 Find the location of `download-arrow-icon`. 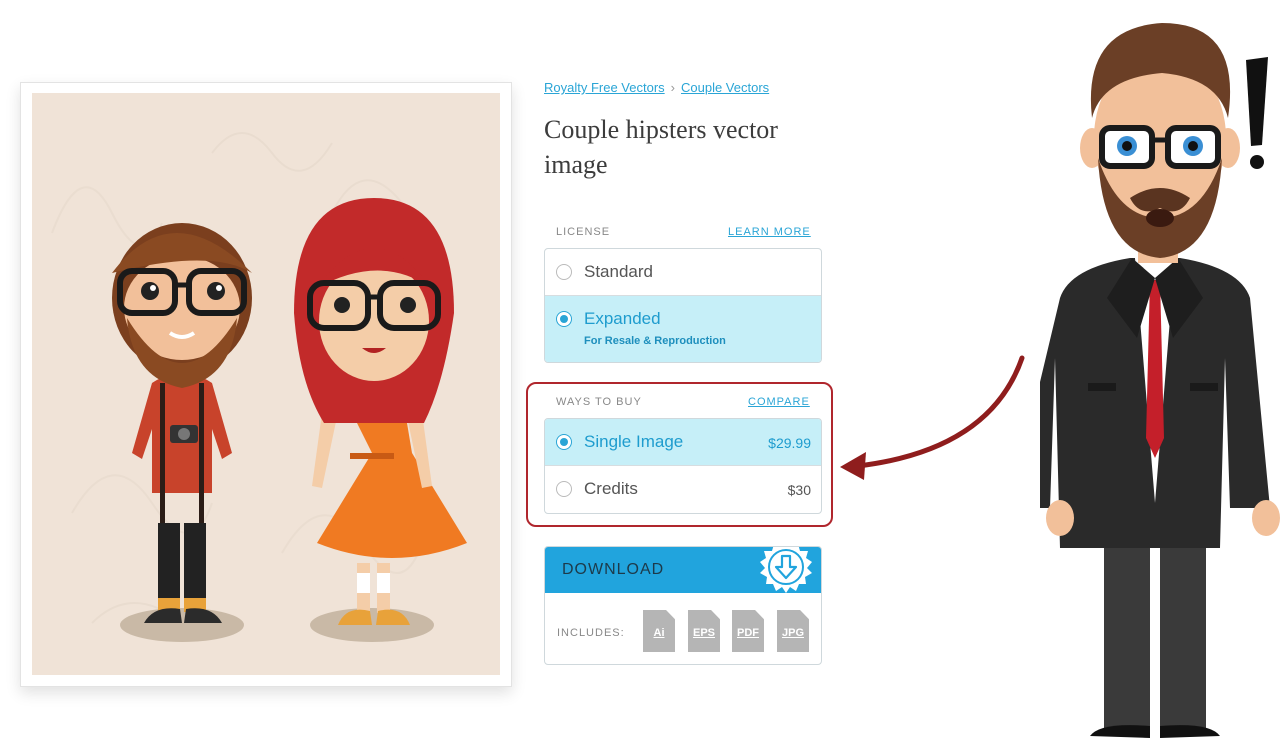

download-arrow-icon is located at coordinates (786, 570).